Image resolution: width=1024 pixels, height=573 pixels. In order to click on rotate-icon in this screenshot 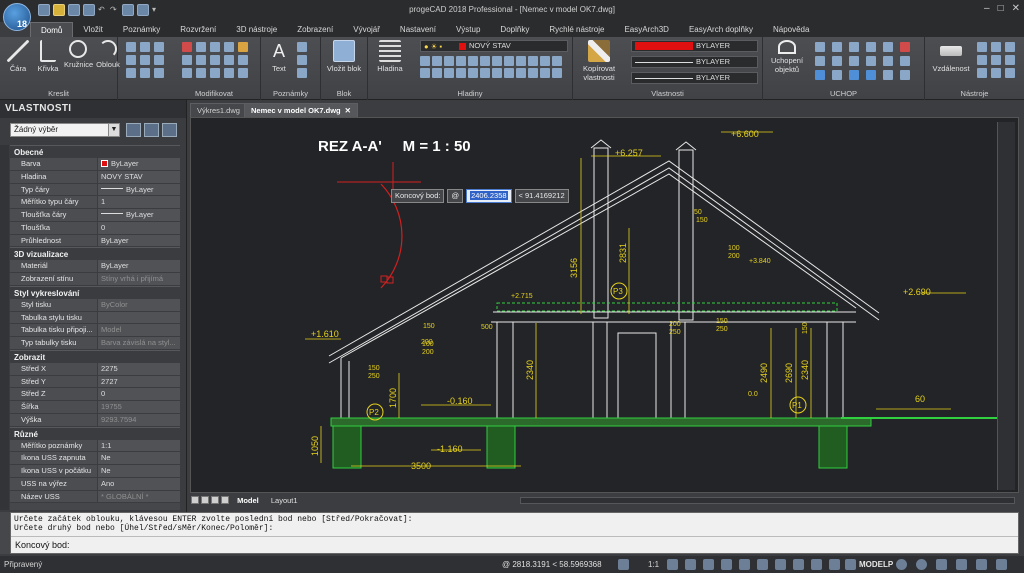, I will do `click(201, 47)`.